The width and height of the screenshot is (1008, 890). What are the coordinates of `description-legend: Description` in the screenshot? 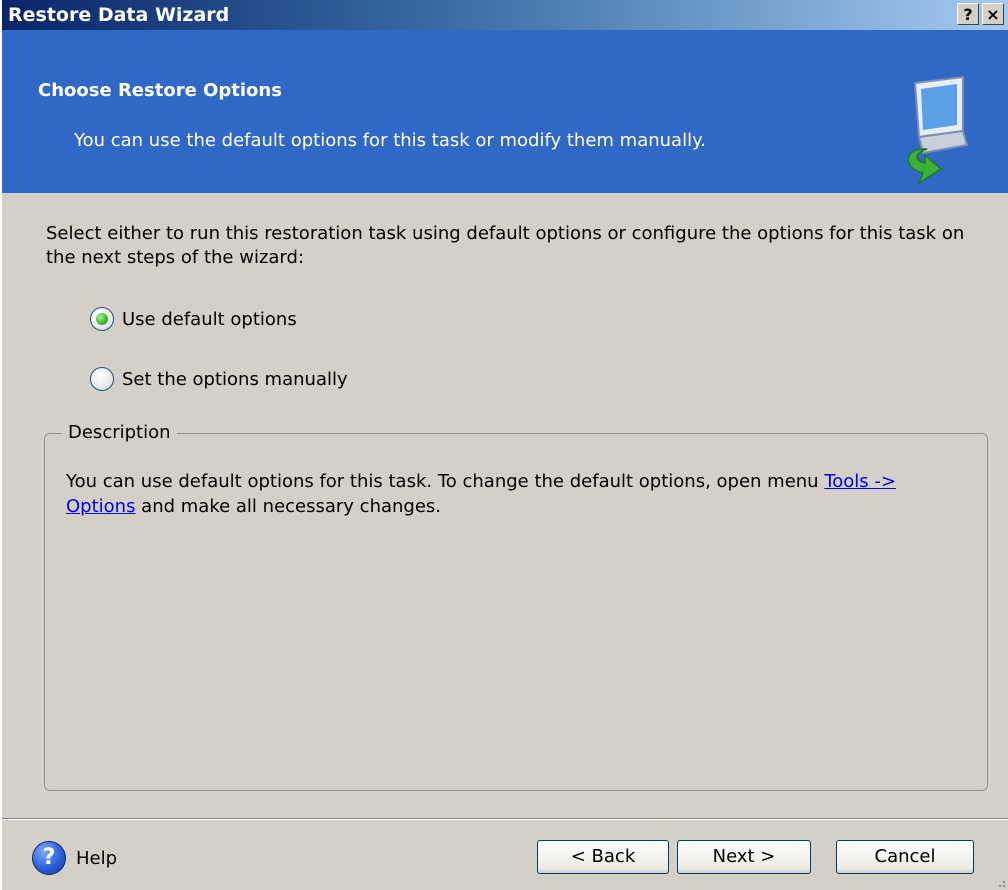 It's located at (119, 432).